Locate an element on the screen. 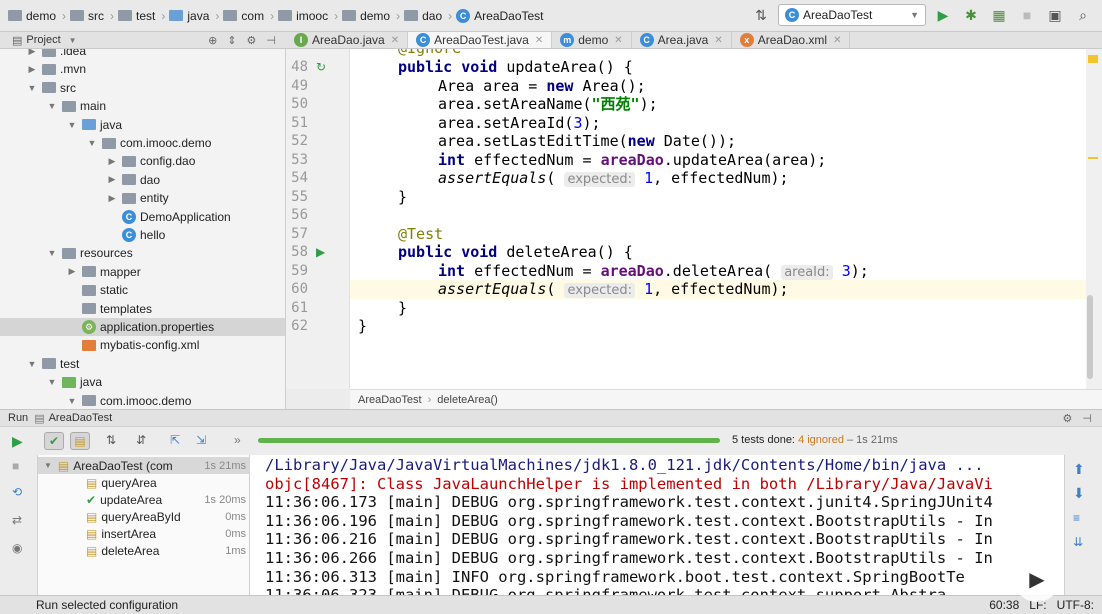 This screenshot has height=614, width=1102. tree-item: ⚙ application.properties is located at coordinates (142, 327).